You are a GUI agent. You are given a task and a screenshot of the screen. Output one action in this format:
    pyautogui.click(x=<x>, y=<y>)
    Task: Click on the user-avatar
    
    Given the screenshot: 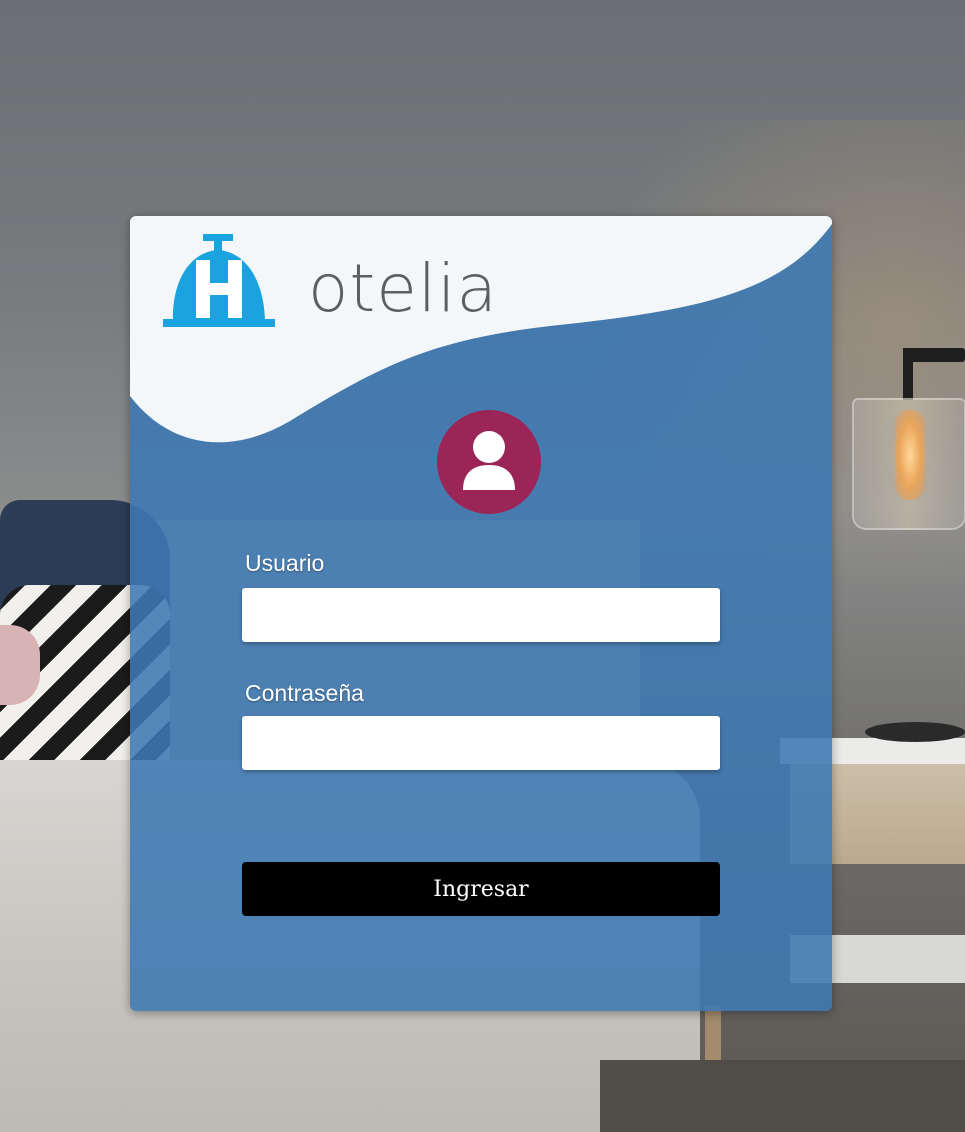 What is the action you would take?
    pyautogui.click(x=489, y=462)
    